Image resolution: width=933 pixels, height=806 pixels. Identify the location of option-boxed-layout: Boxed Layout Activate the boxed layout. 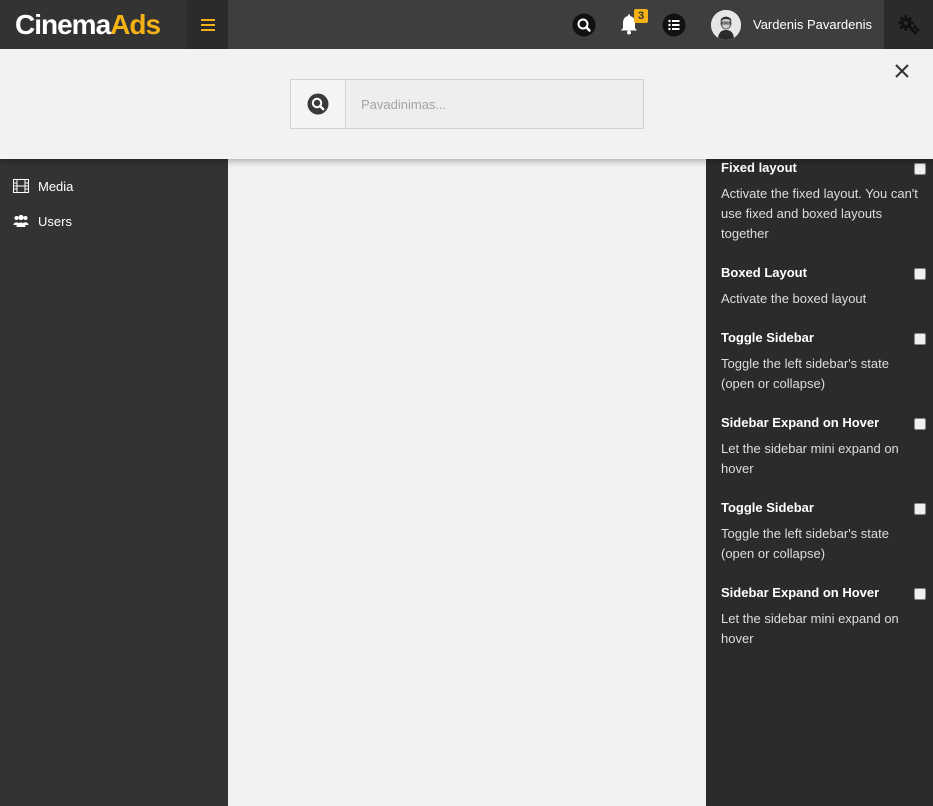
(823, 287).